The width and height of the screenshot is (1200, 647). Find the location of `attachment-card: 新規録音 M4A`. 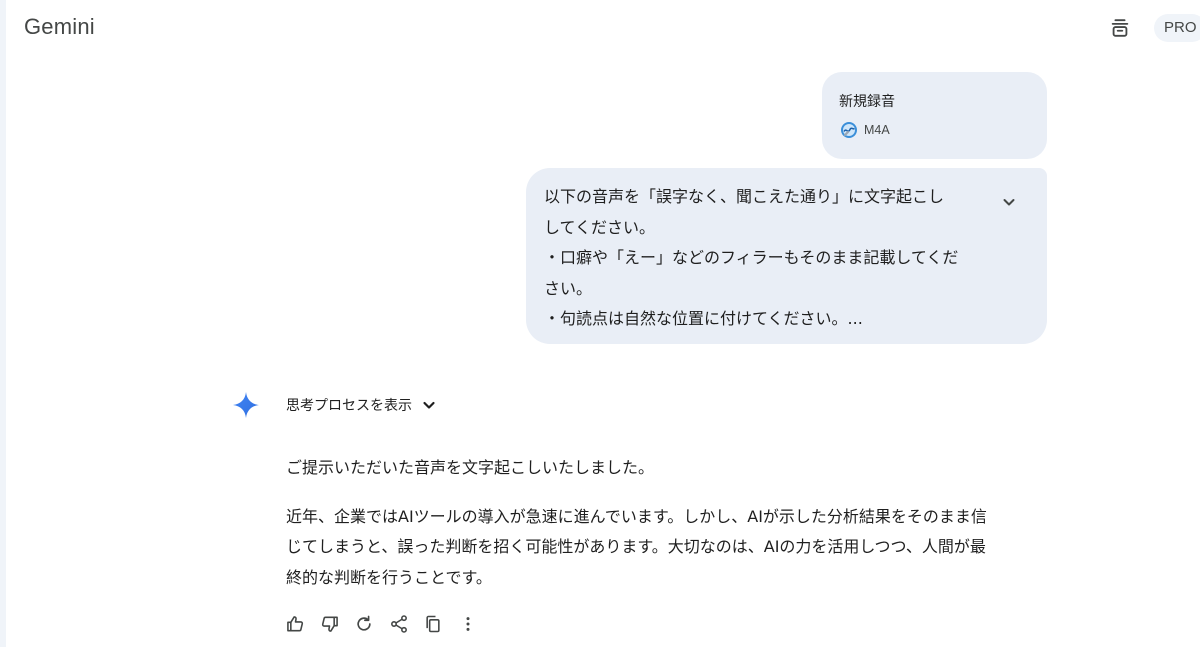

attachment-card: 新規録音 M4A is located at coordinates (934, 115).